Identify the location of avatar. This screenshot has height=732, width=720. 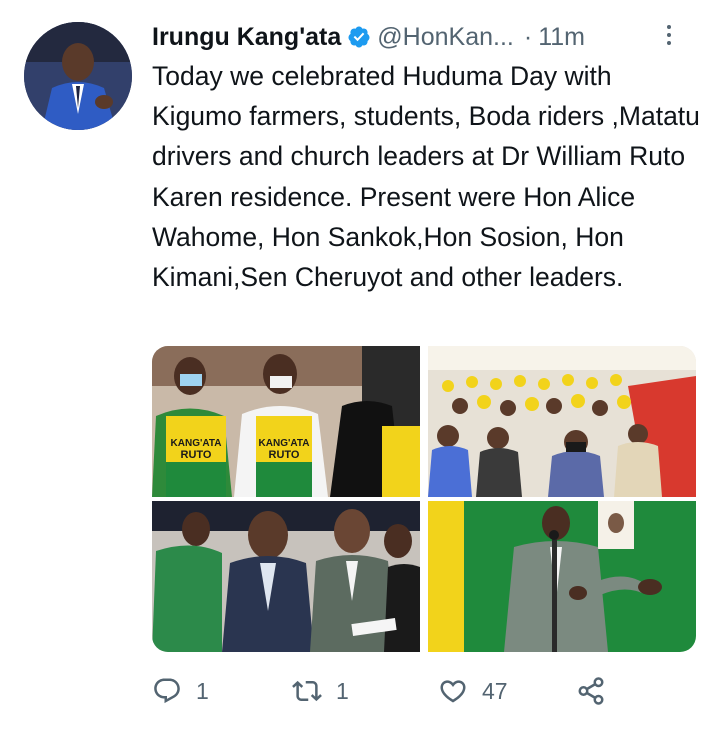
(78, 76).